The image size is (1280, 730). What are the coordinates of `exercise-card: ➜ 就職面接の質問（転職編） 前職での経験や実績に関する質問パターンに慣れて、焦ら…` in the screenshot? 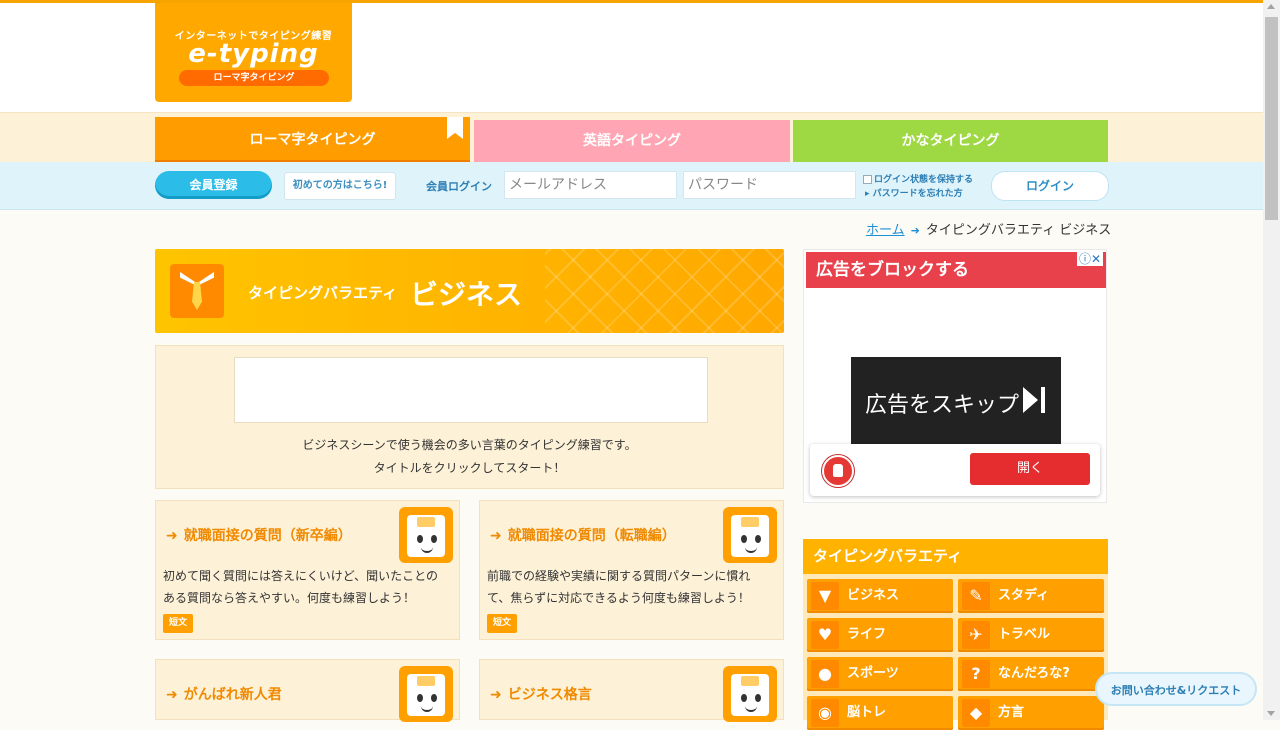 It's located at (631, 570).